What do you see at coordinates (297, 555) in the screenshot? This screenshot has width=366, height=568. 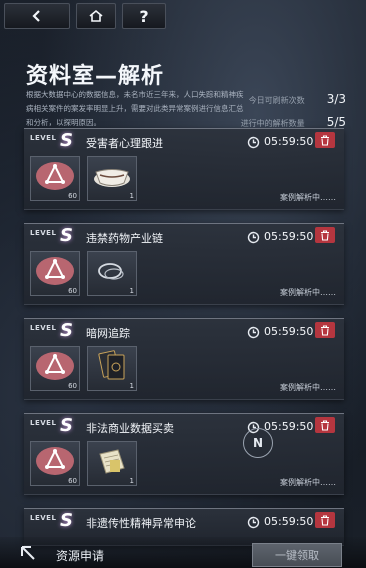 I see `claim-all-button: 一键领取` at bounding box center [297, 555].